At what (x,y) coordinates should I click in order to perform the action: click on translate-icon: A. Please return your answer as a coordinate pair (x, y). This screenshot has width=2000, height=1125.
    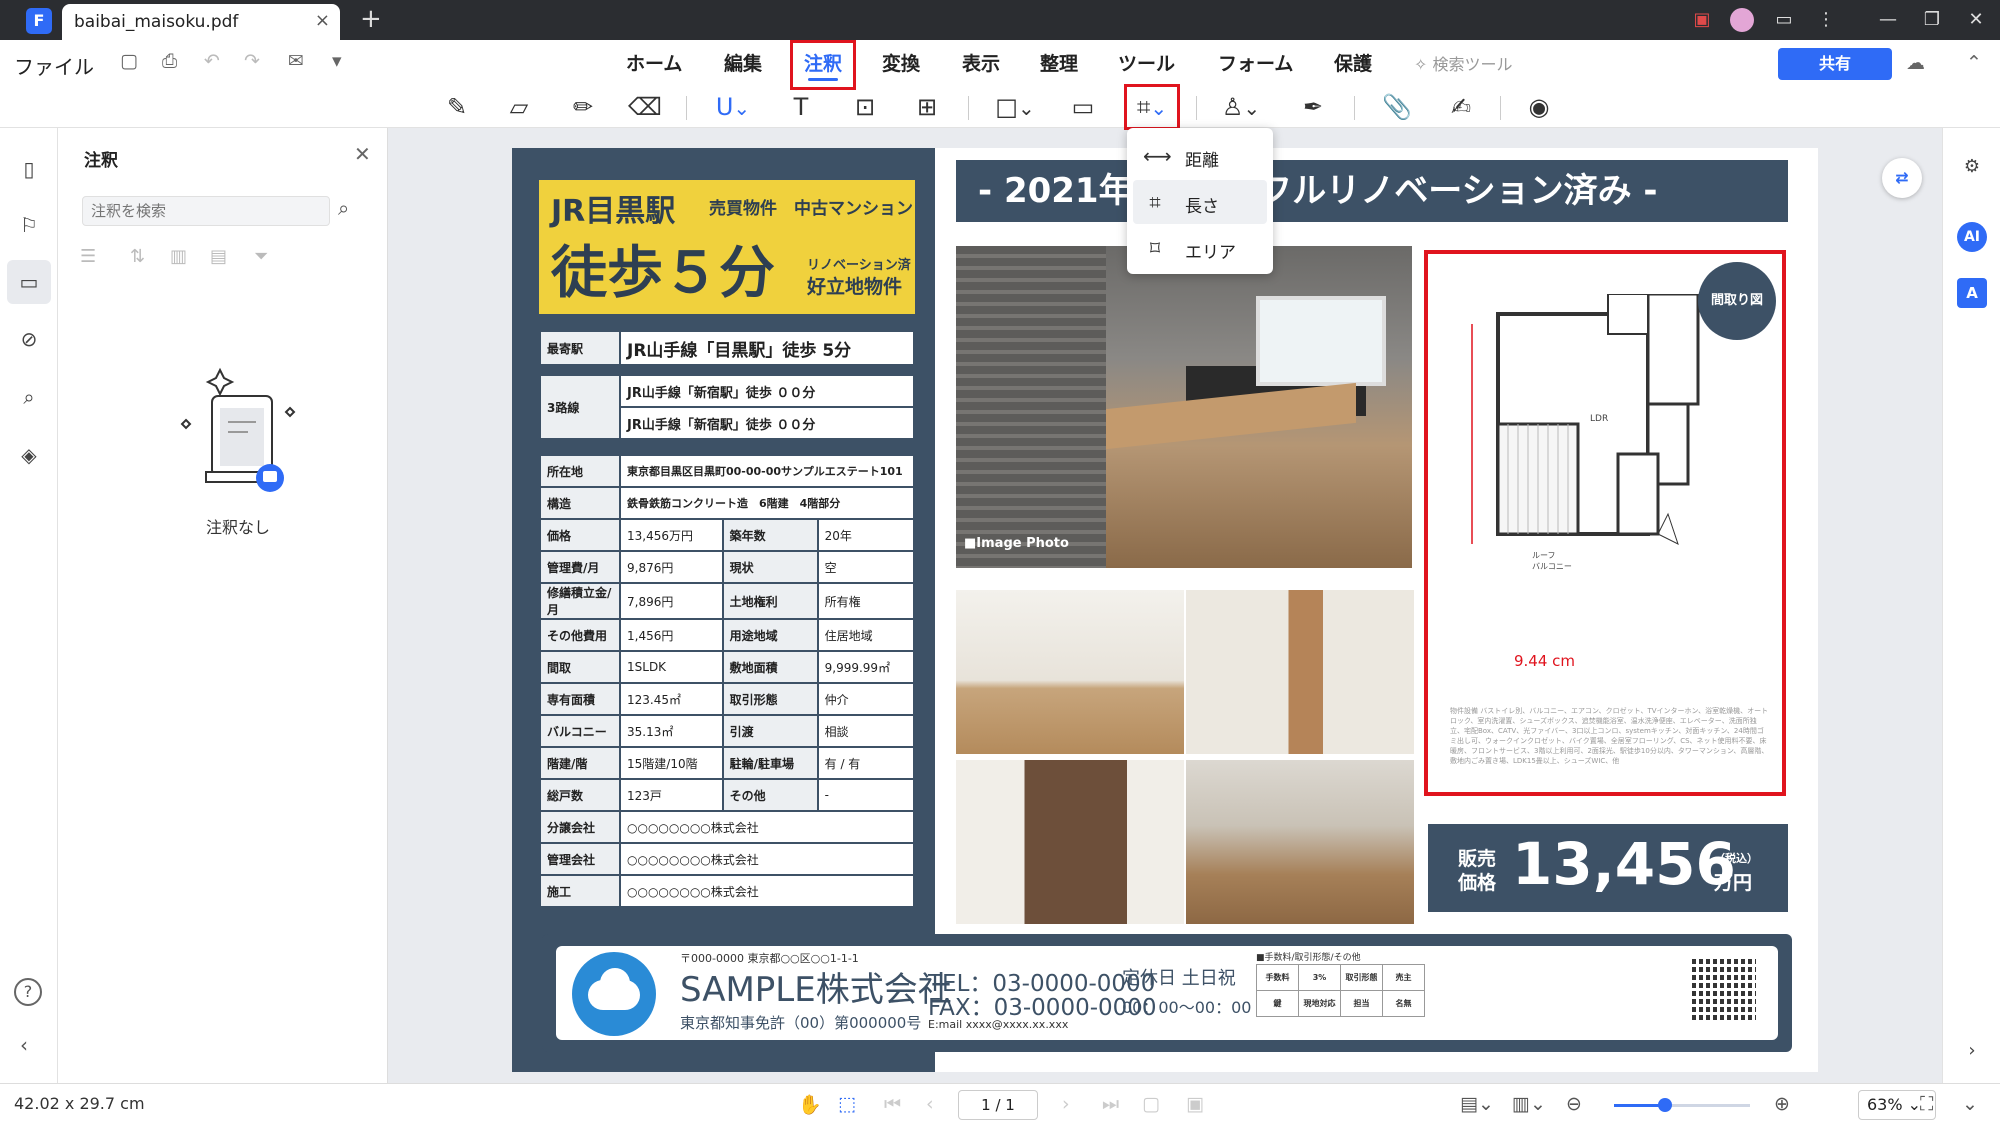
    Looking at the image, I should click on (1972, 293).